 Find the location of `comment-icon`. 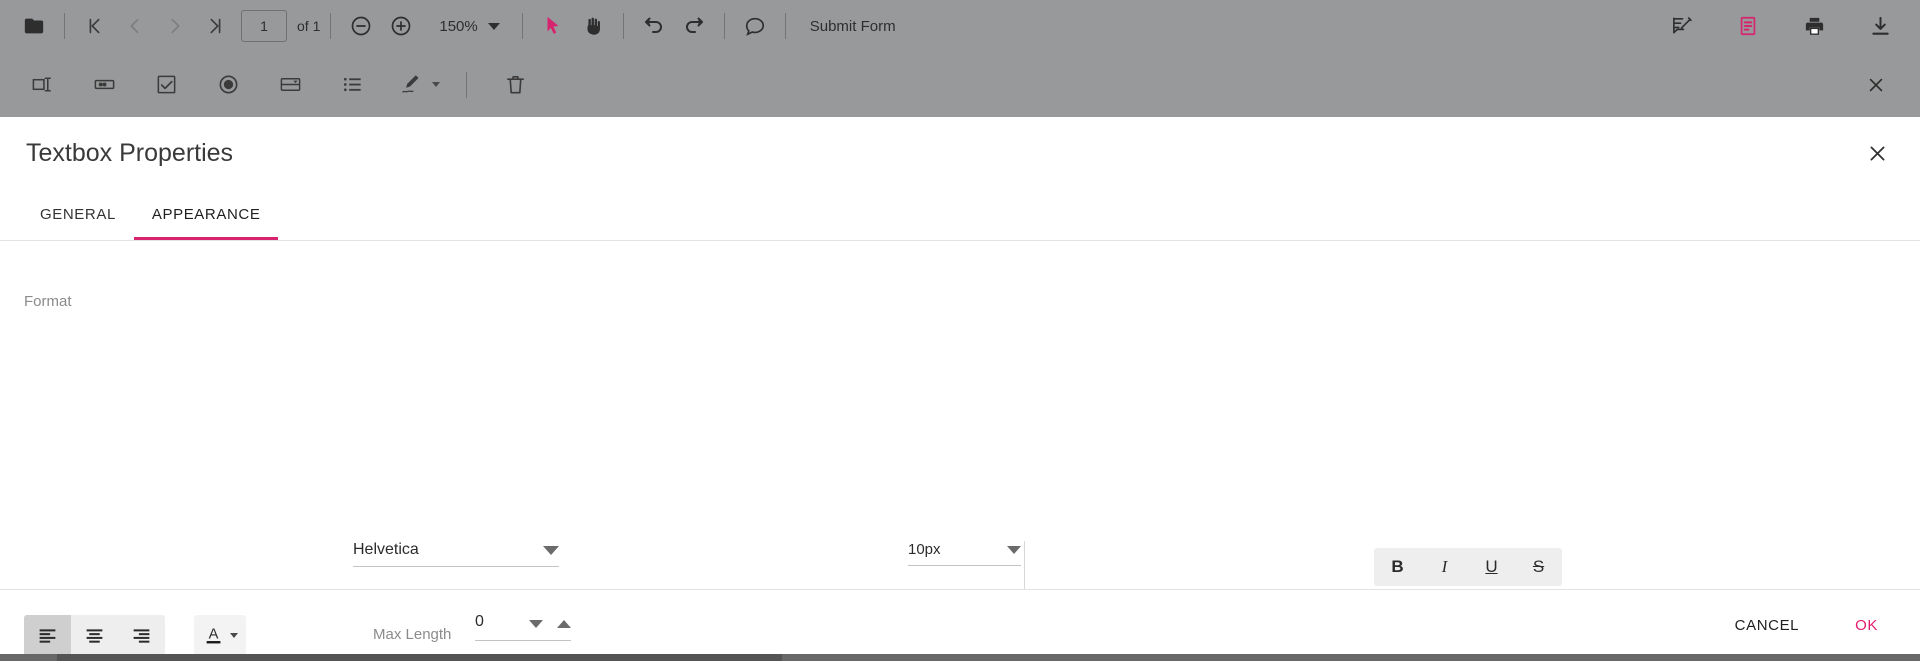

comment-icon is located at coordinates (755, 26).